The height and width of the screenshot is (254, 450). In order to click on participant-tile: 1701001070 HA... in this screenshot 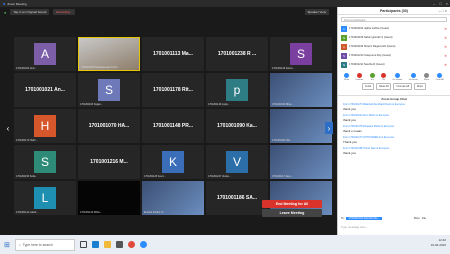, I will do `click(109, 126)`.